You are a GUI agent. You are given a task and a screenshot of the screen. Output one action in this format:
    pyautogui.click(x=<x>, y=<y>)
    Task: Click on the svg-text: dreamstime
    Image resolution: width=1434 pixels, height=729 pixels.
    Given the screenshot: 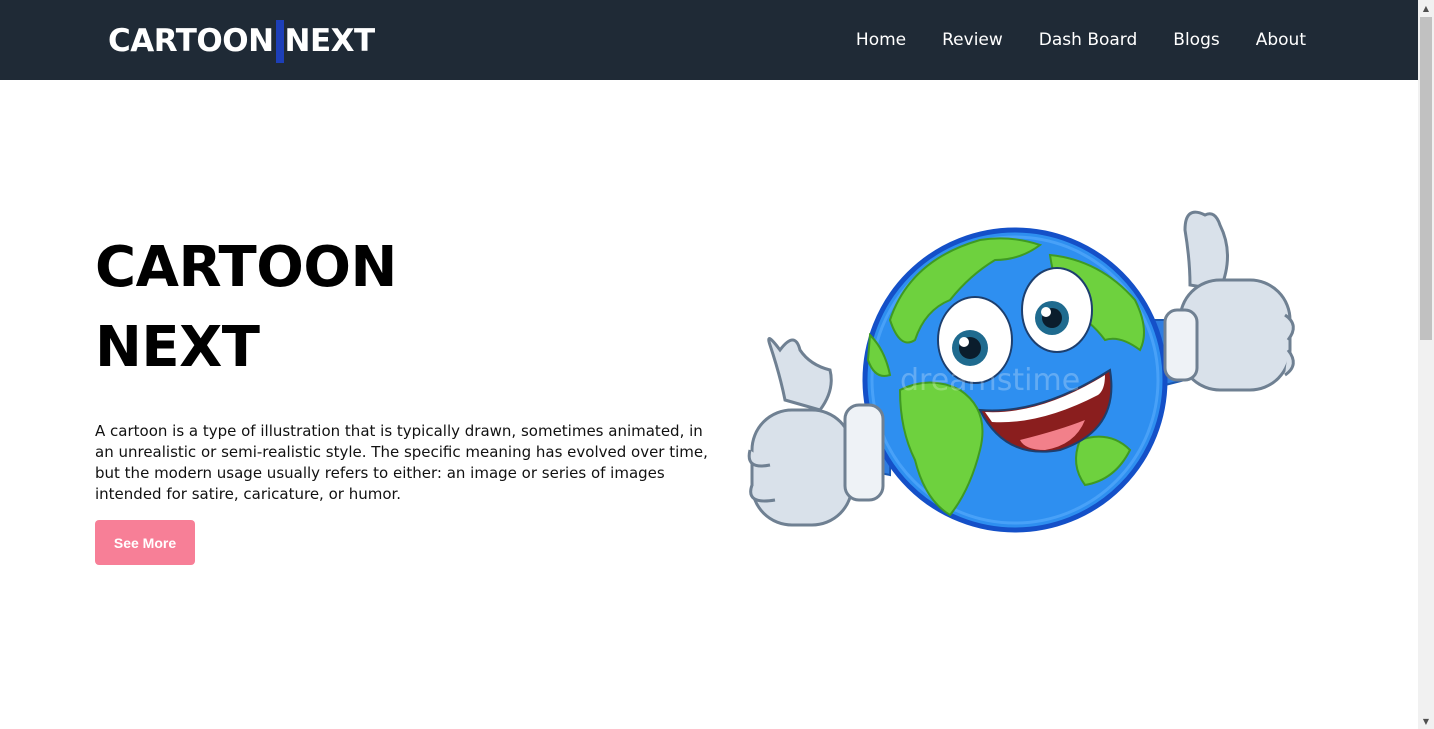 What is the action you would take?
    pyautogui.click(x=990, y=380)
    